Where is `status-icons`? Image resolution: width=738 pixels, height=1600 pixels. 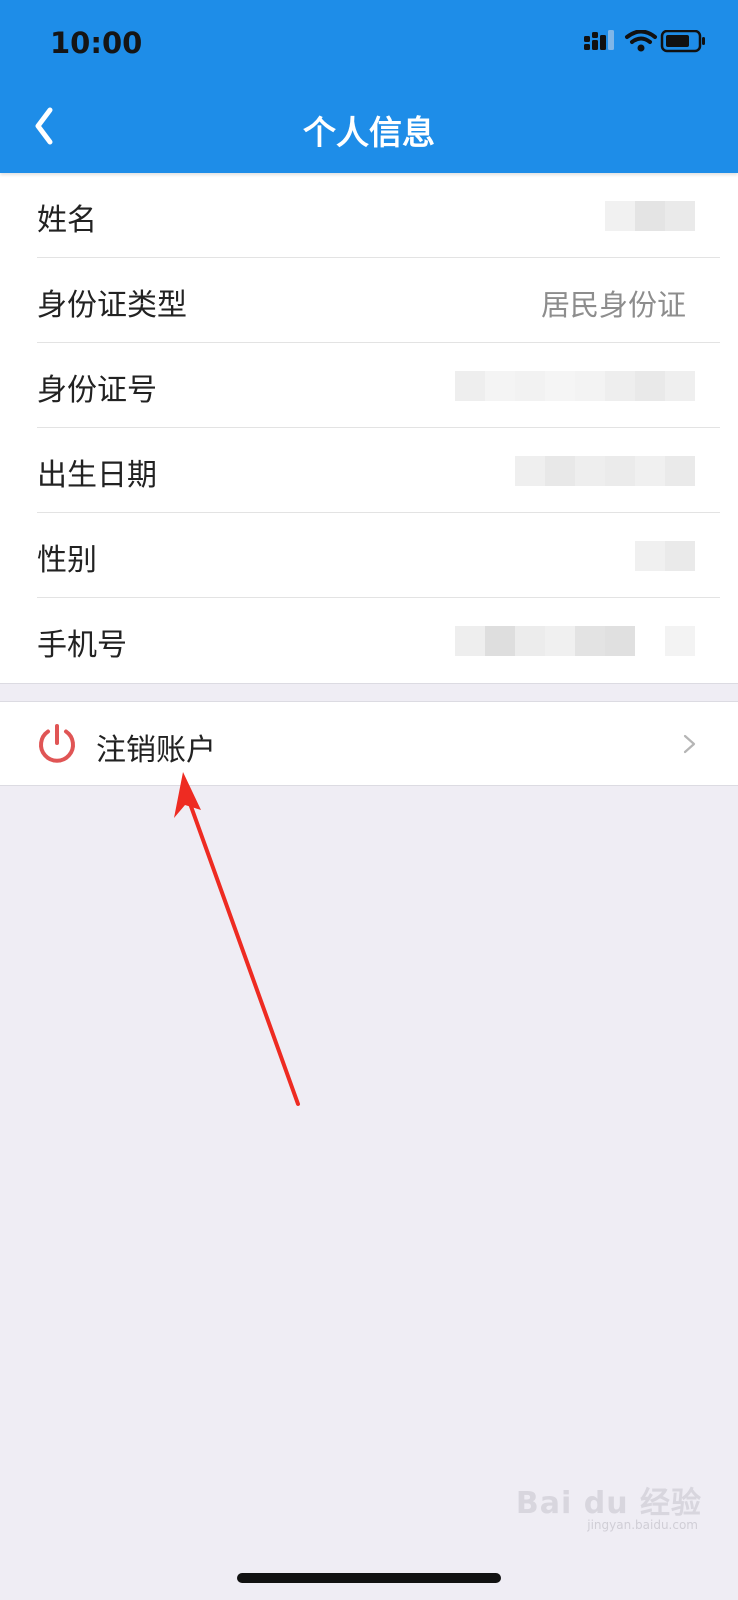
status-icons is located at coordinates (645, 43).